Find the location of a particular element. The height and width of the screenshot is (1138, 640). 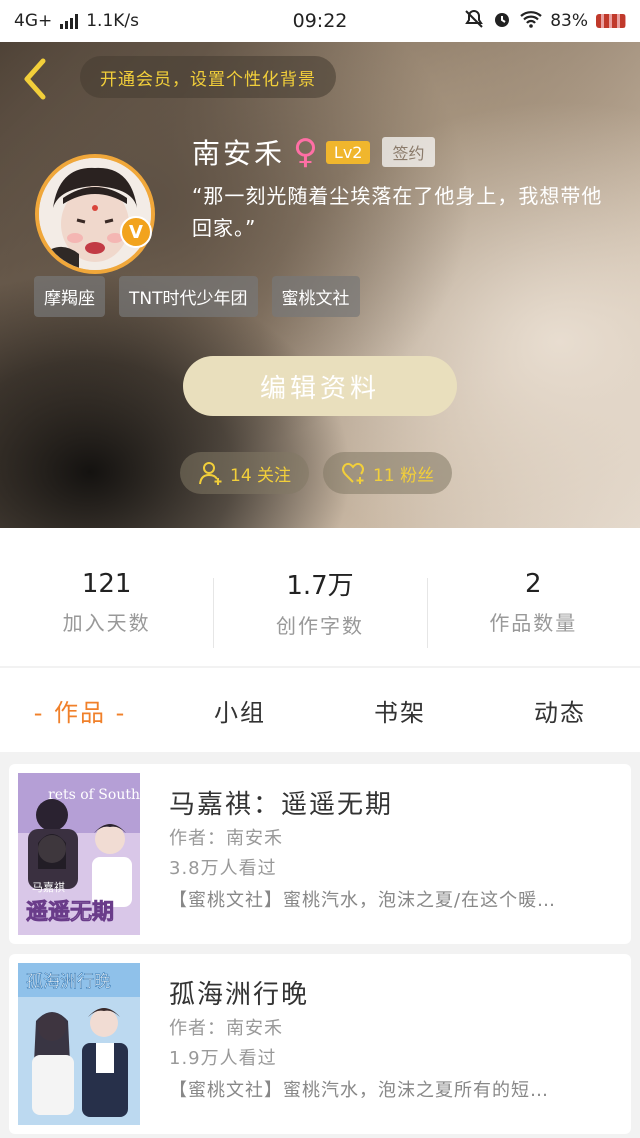

stat-words: 1.7万 创作字数 is located at coordinates (319, 597).